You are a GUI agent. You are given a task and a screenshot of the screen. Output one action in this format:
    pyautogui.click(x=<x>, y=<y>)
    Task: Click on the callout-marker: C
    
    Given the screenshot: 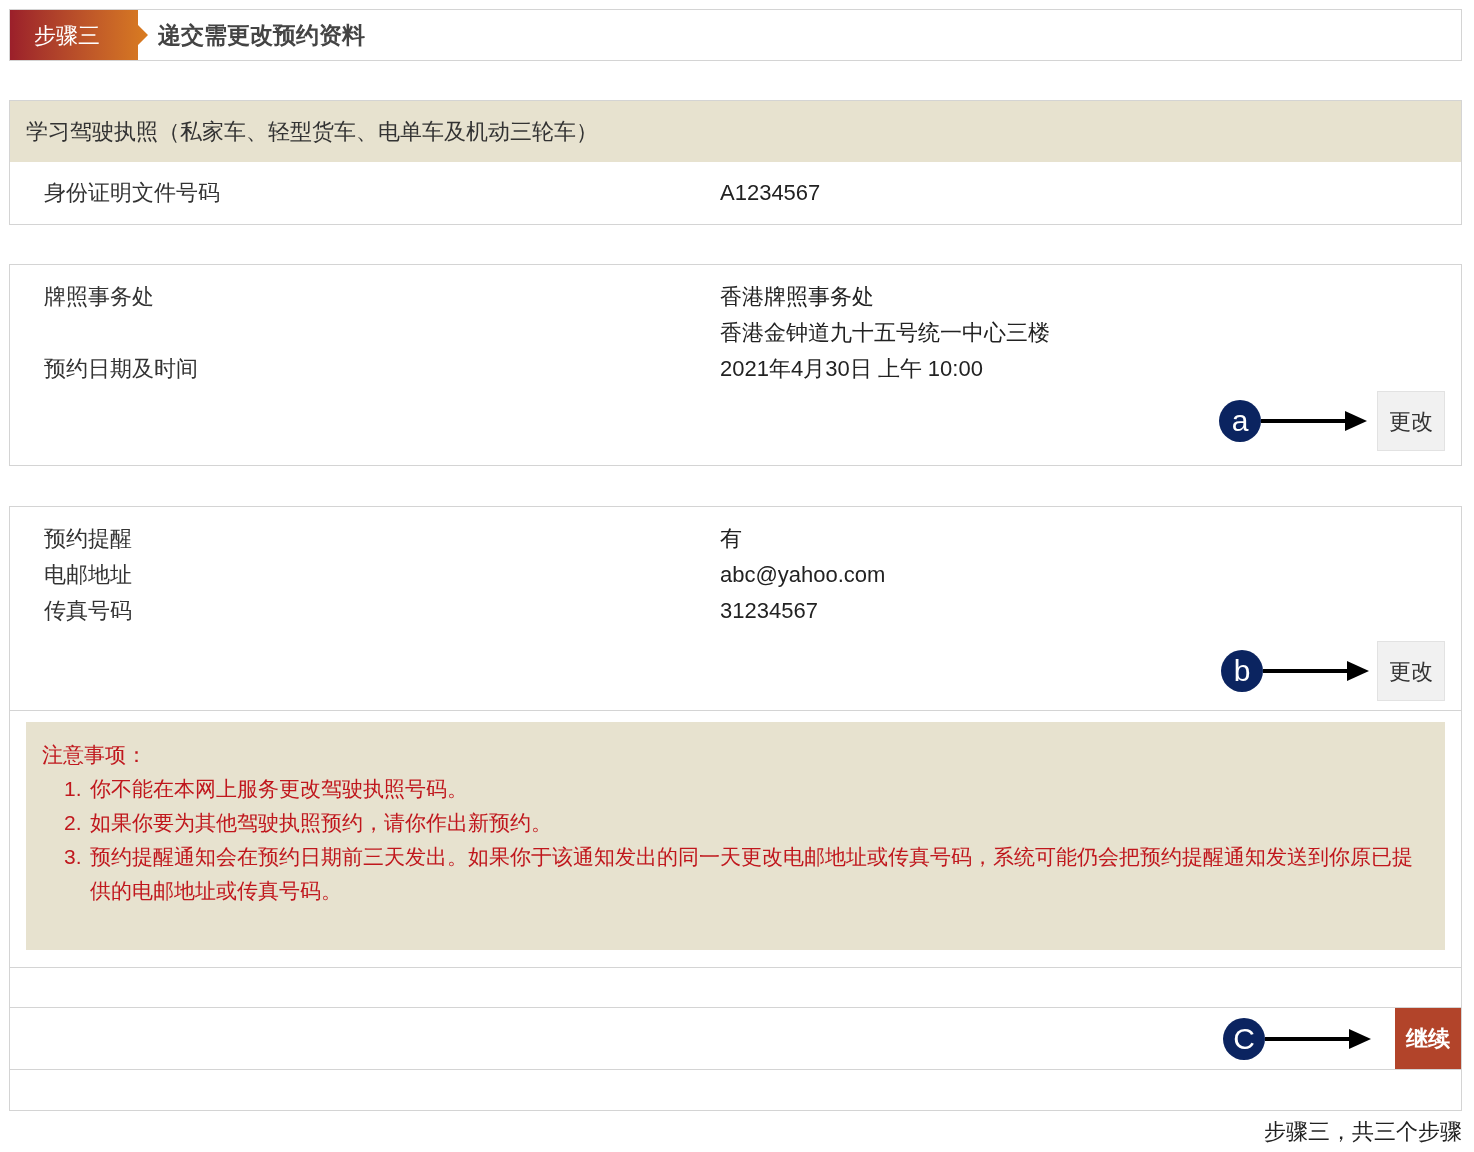 What is the action you would take?
    pyautogui.click(x=1244, y=1038)
    